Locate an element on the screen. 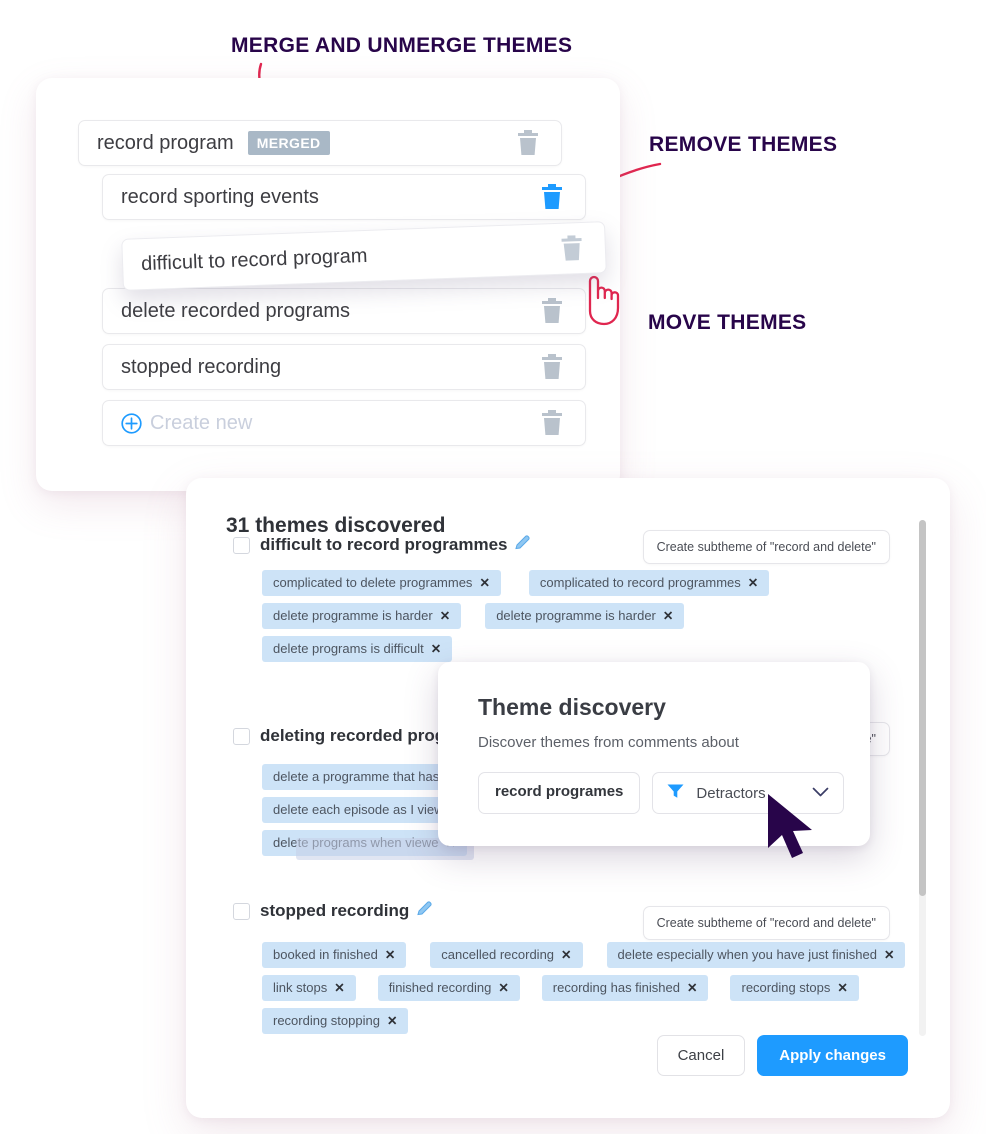 This screenshot has width=986, height=1134. theme-row-label: stopped recording is located at coordinates (201, 366).